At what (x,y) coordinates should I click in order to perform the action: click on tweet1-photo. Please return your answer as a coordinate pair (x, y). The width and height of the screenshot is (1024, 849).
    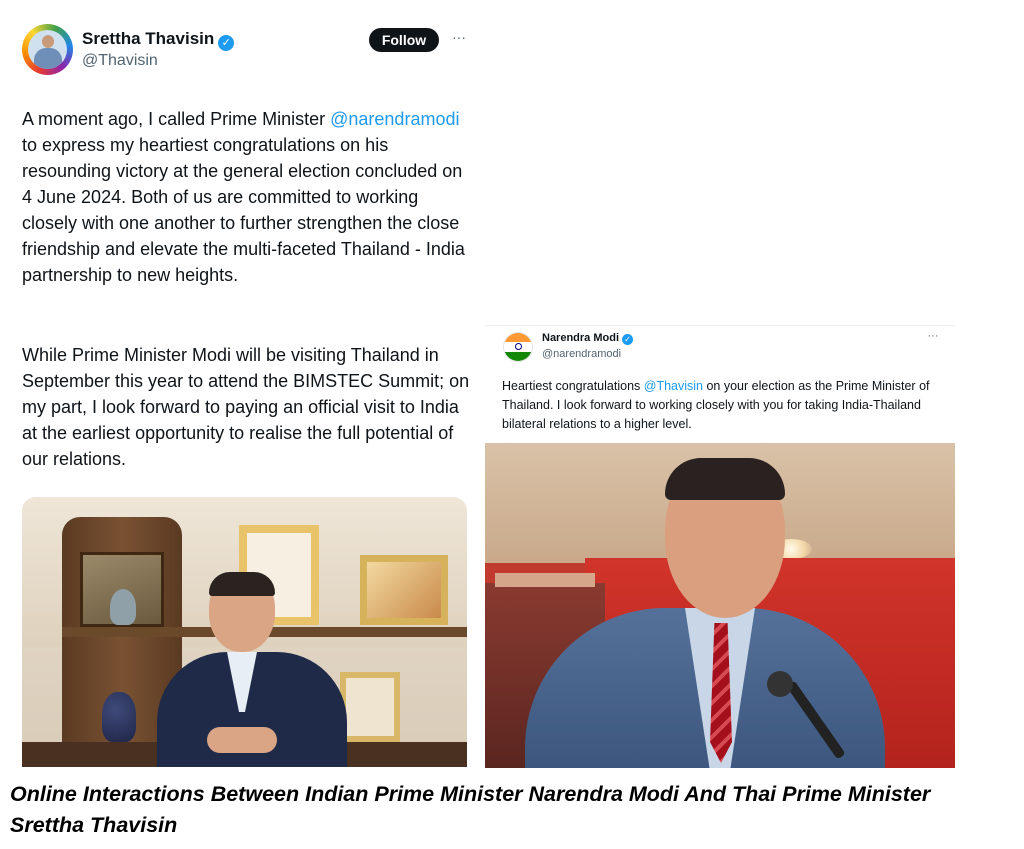
    Looking at the image, I should click on (244, 632).